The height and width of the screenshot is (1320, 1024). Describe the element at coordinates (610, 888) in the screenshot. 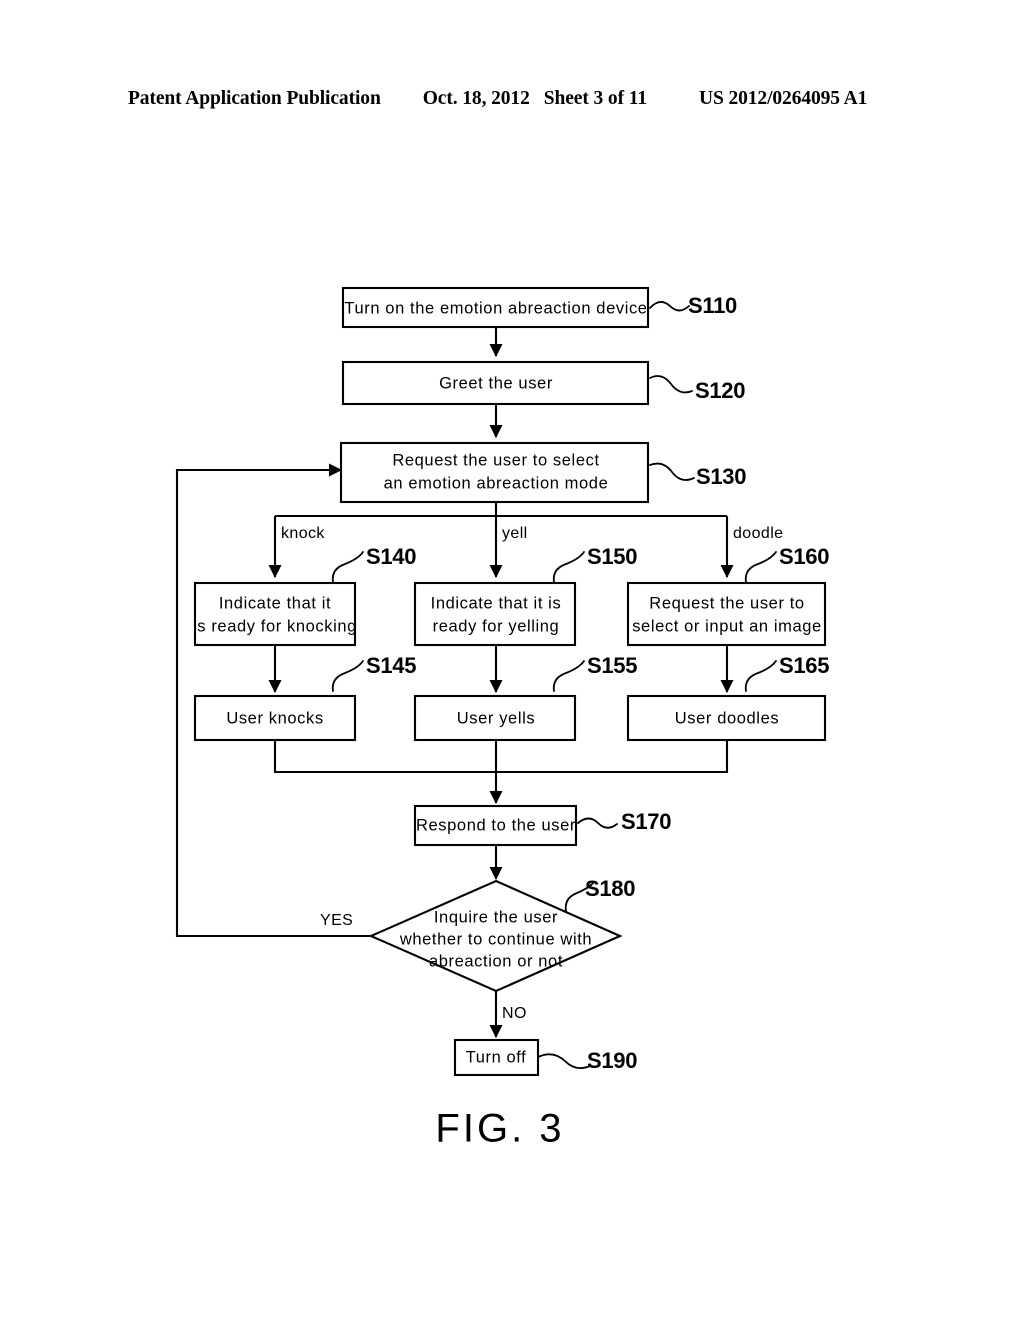

I see `node-s180-ref: S180` at that location.